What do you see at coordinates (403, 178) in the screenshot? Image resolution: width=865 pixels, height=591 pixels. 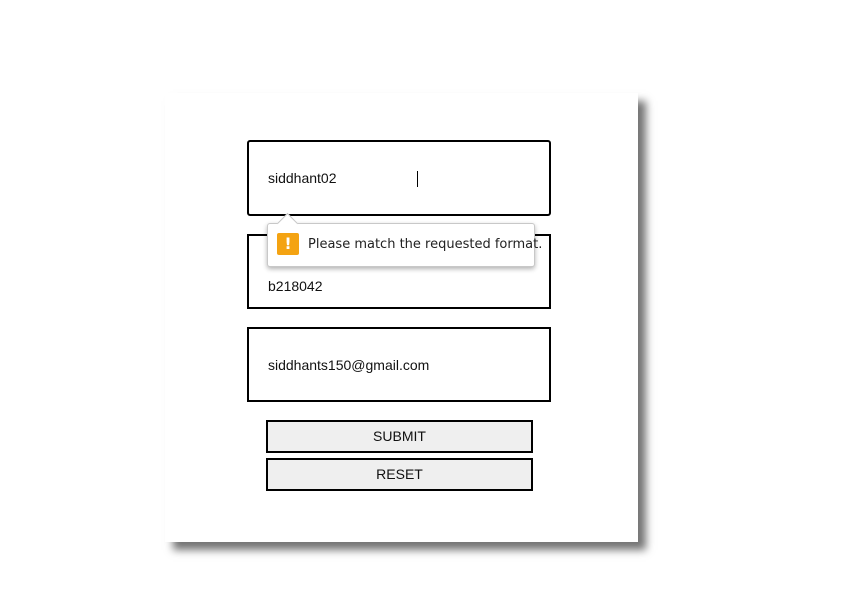 I see `username-input` at bounding box center [403, 178].